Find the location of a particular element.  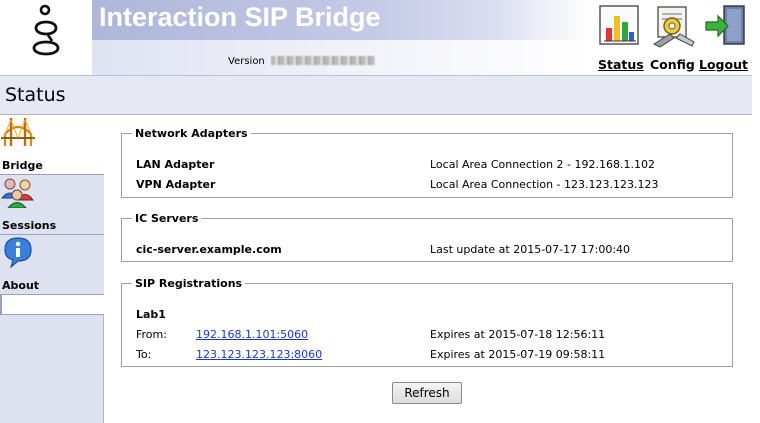

version-value-redacted is located at coordinates (322, 60).